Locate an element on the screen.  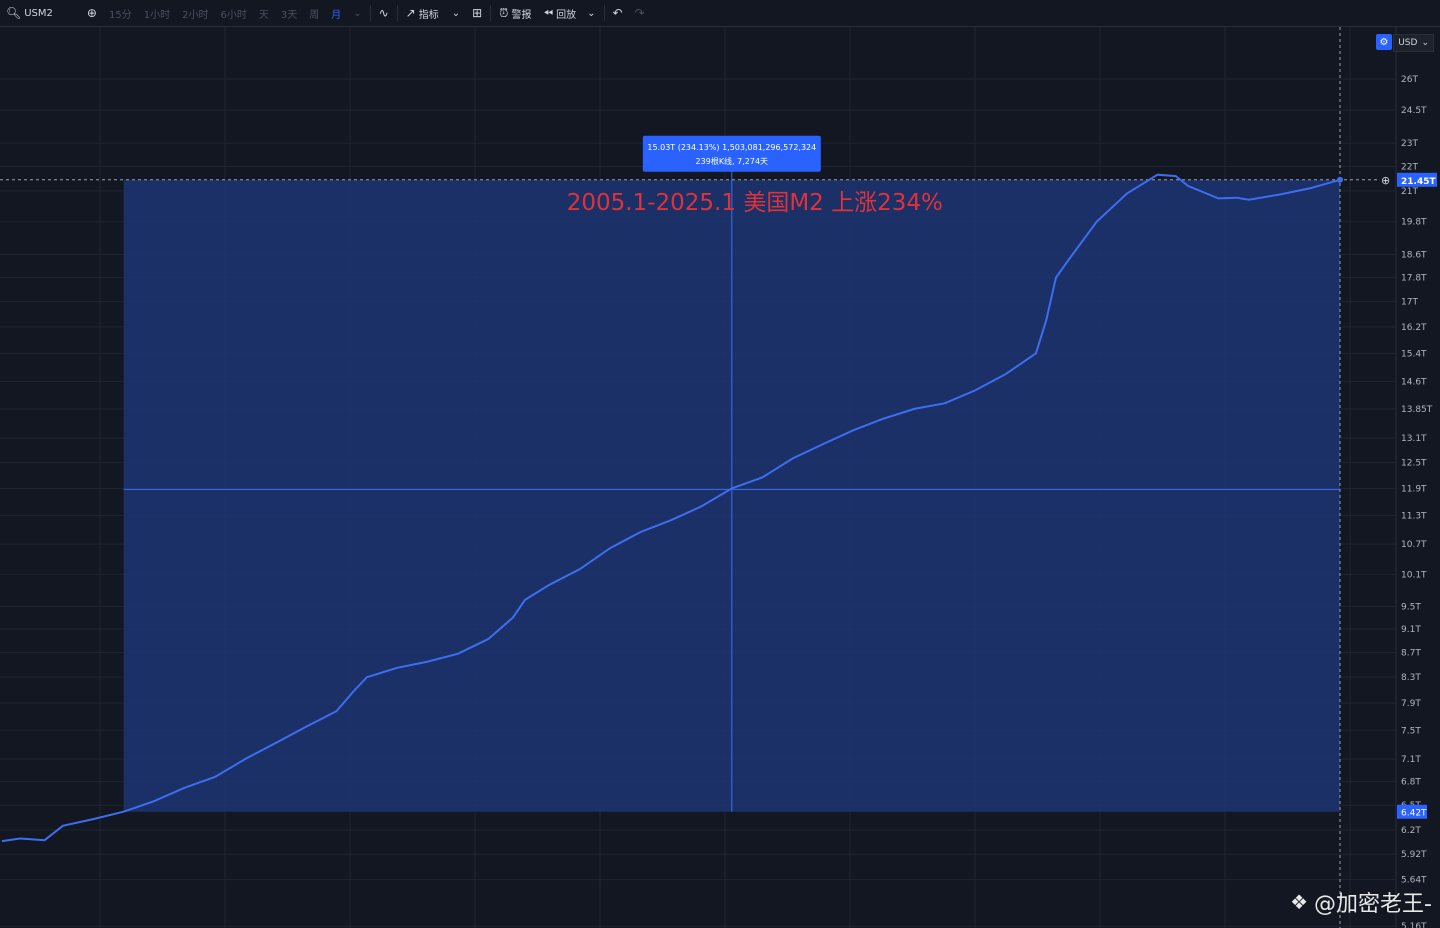
price-tick-label: 24.5T is located at coordinates (1414, 111).